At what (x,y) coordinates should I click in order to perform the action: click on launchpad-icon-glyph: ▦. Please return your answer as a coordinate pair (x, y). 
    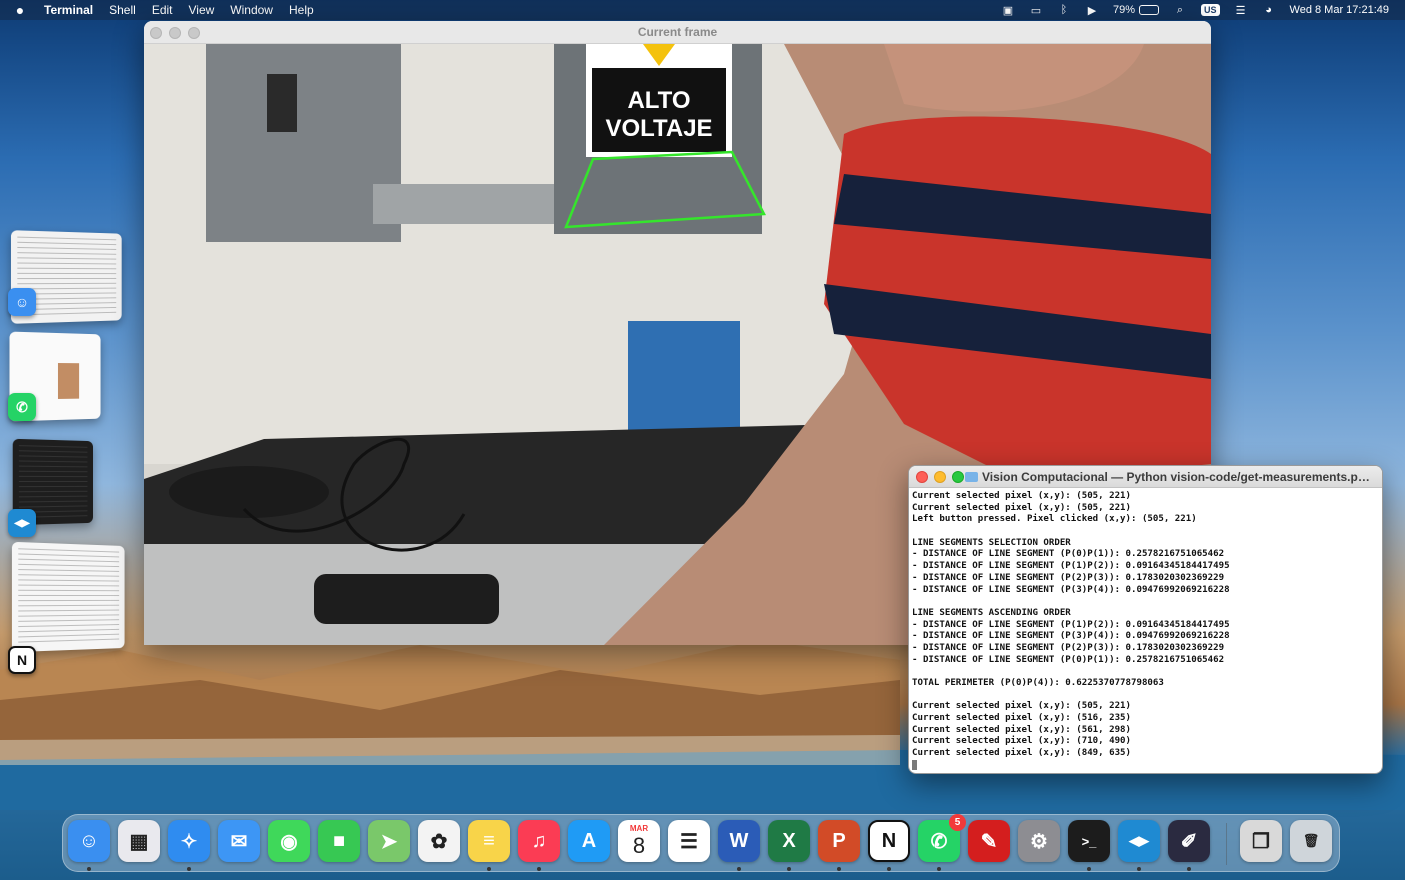
    Looking at the image, I should click on (139, 841).